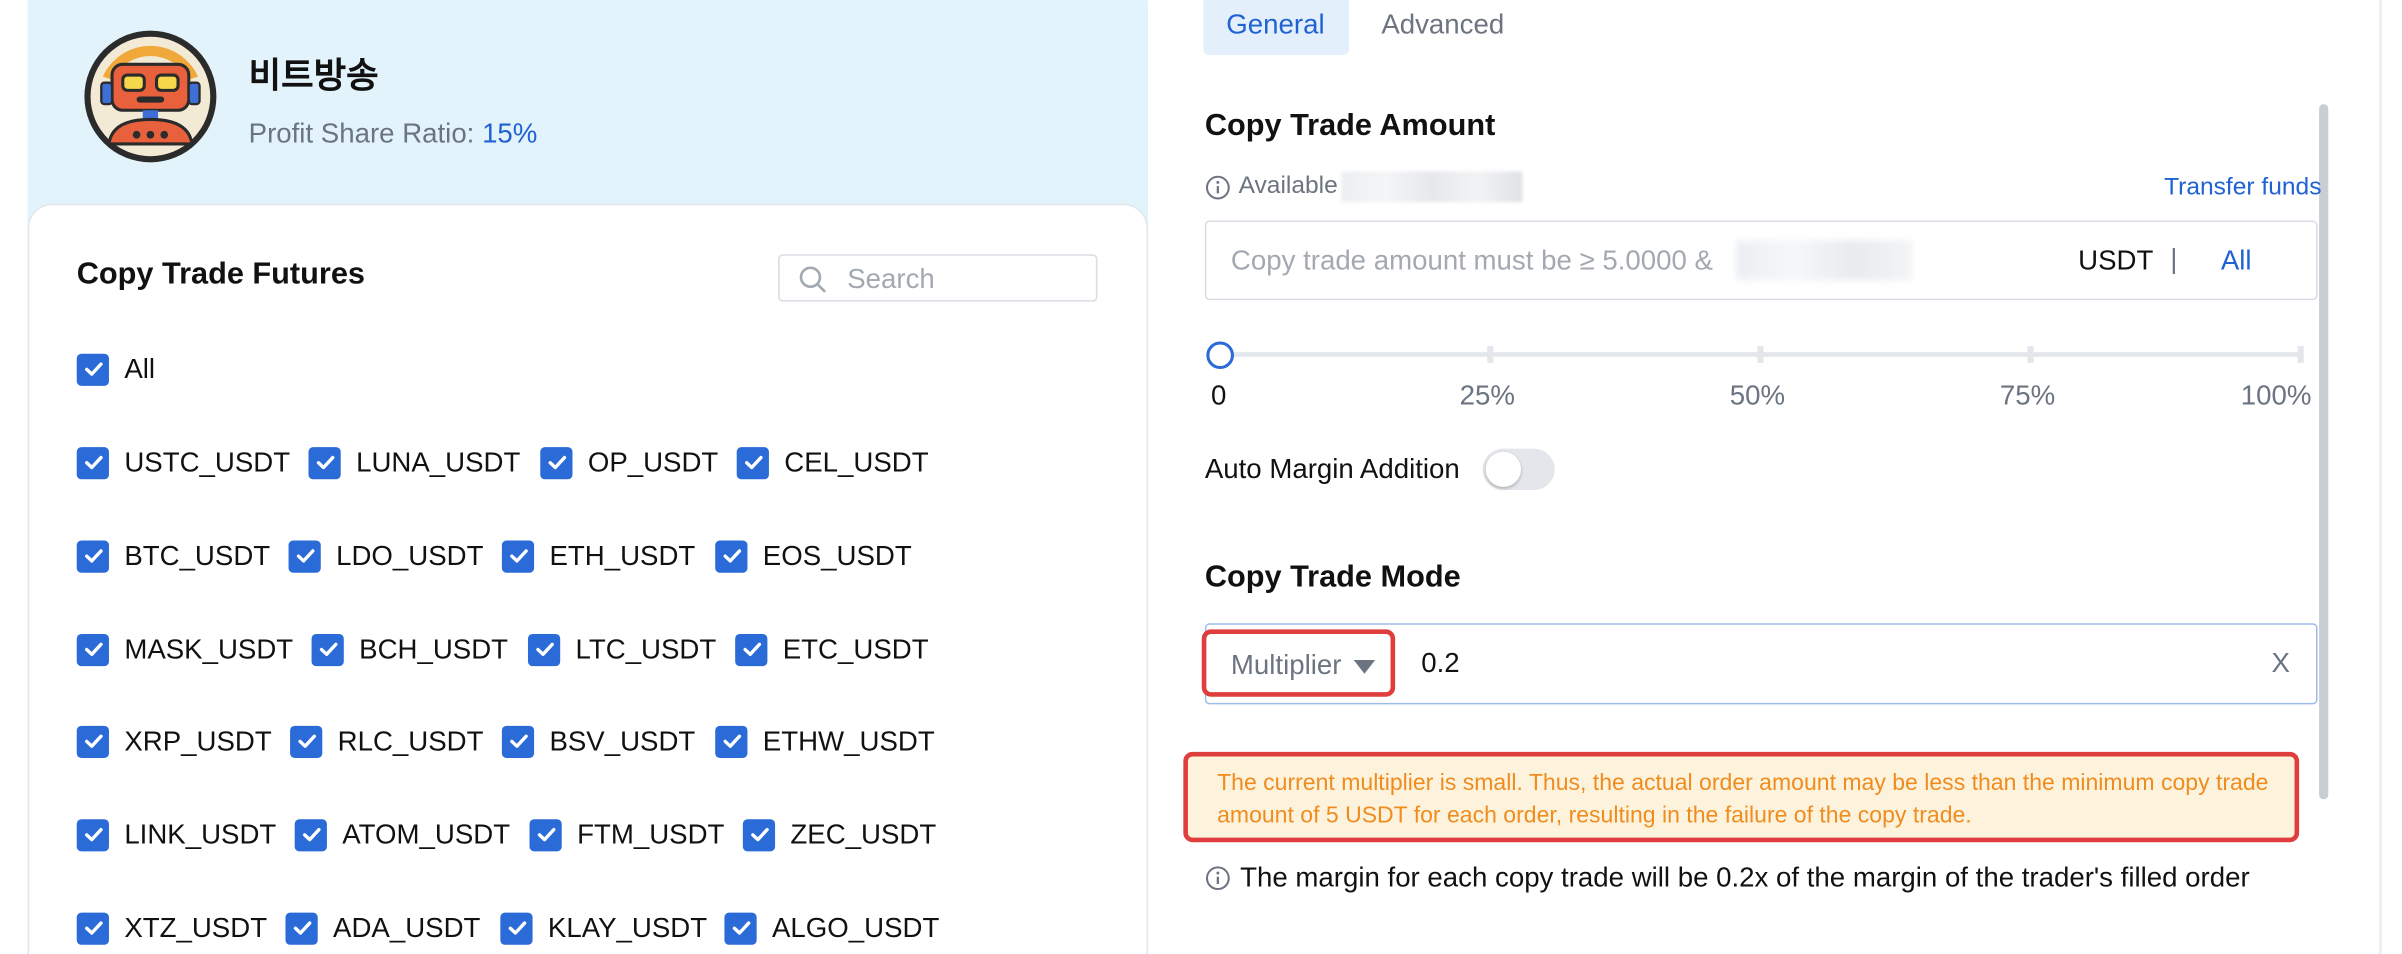 This screenshot has height=954, width=2402. I want to click on profit-share-value: 15%, so click(510, 133).